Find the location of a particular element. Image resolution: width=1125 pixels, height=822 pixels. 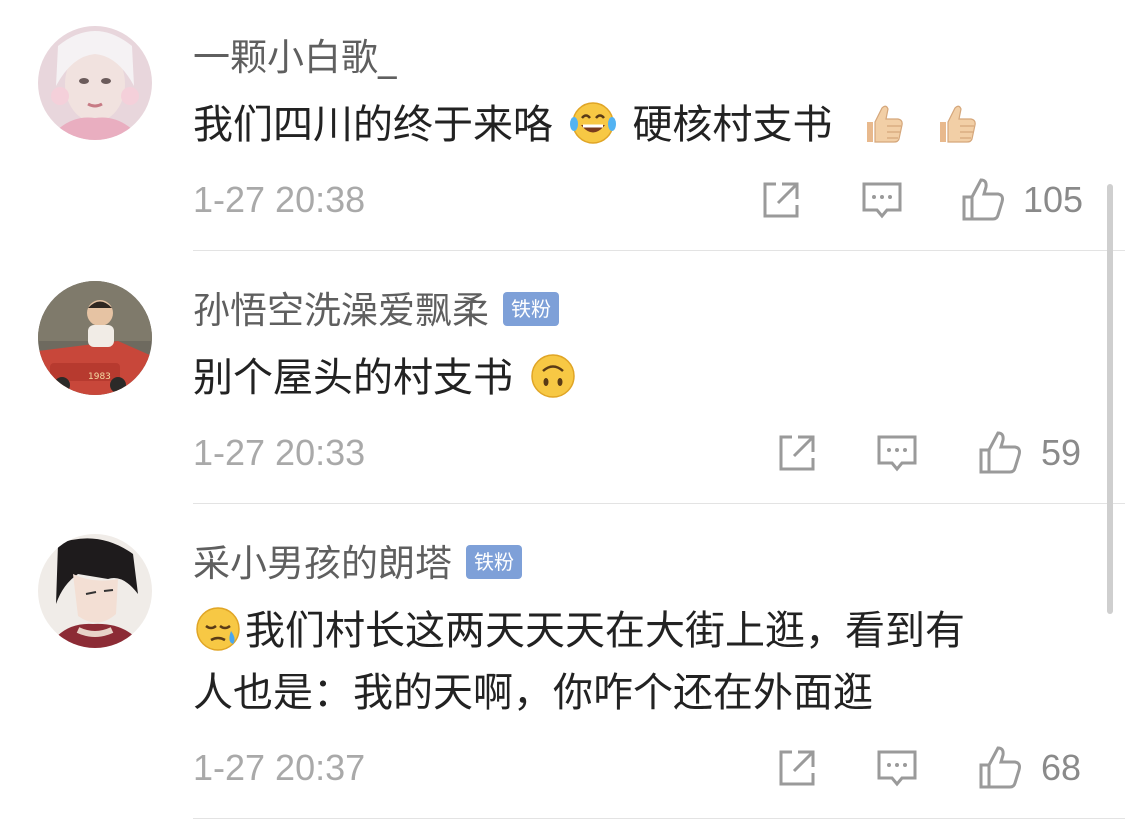

comment-meta: 1-27 20:33 59 is located at coordinates (643, 453).